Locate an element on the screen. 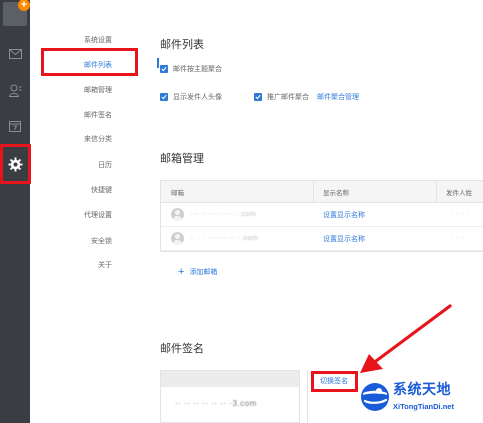 The image size is (483, 423). column-header-email: 邮箱 is located at coordinates (177, 193).